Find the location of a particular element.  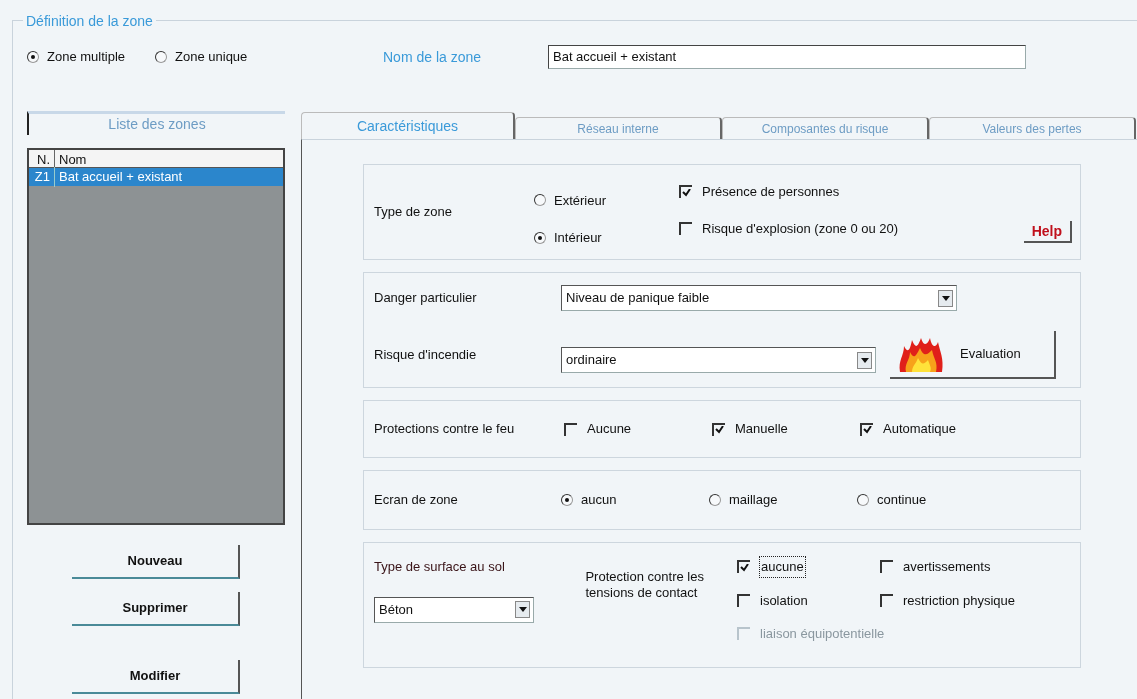

evaluation-button: Evaluation is located at coordinates (973, 355).